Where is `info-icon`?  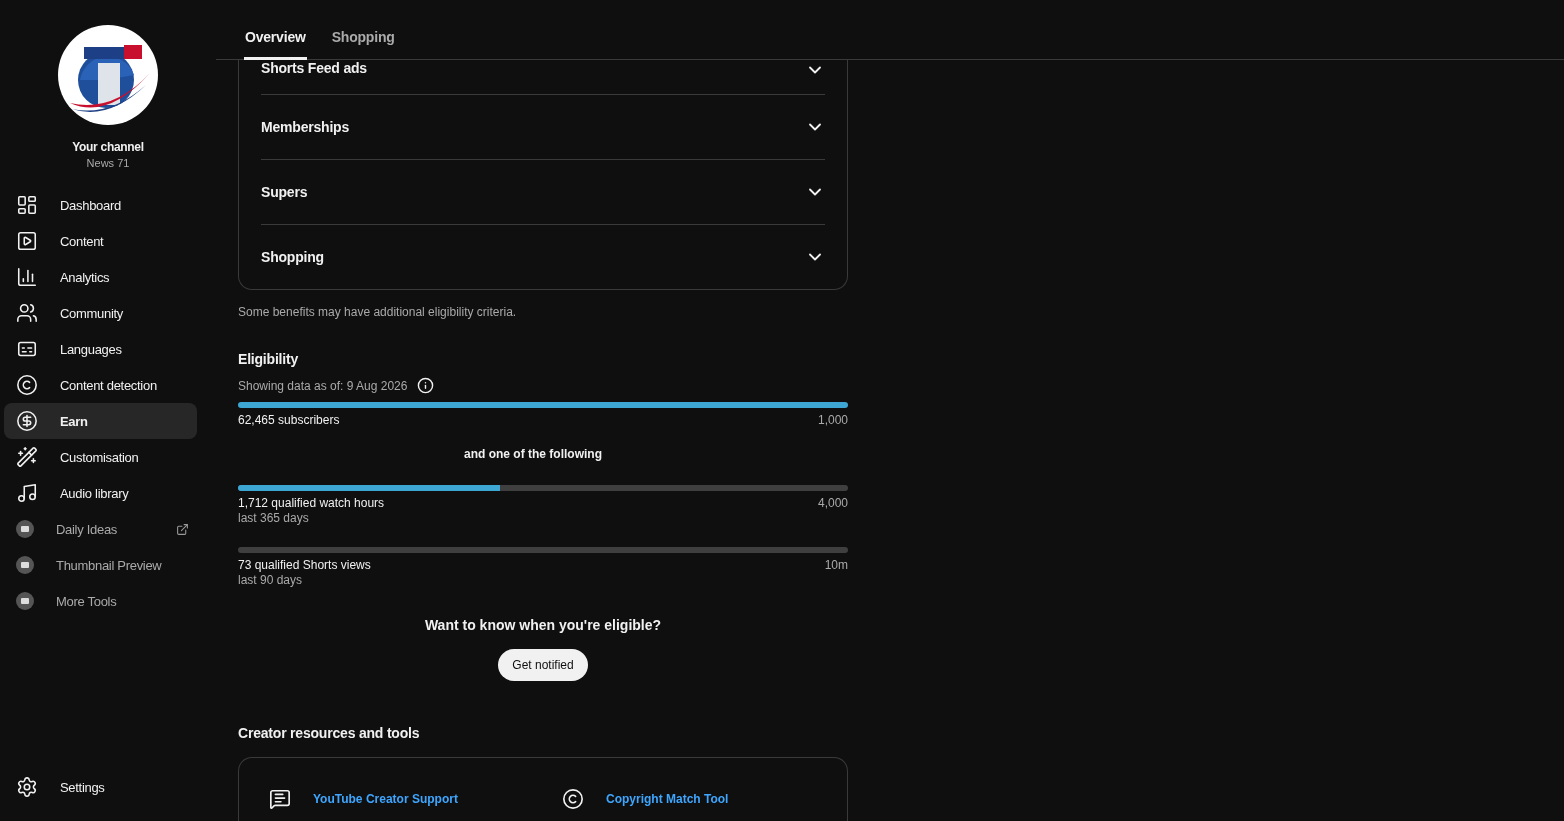
info-icon is located at coordinates (426, 385).